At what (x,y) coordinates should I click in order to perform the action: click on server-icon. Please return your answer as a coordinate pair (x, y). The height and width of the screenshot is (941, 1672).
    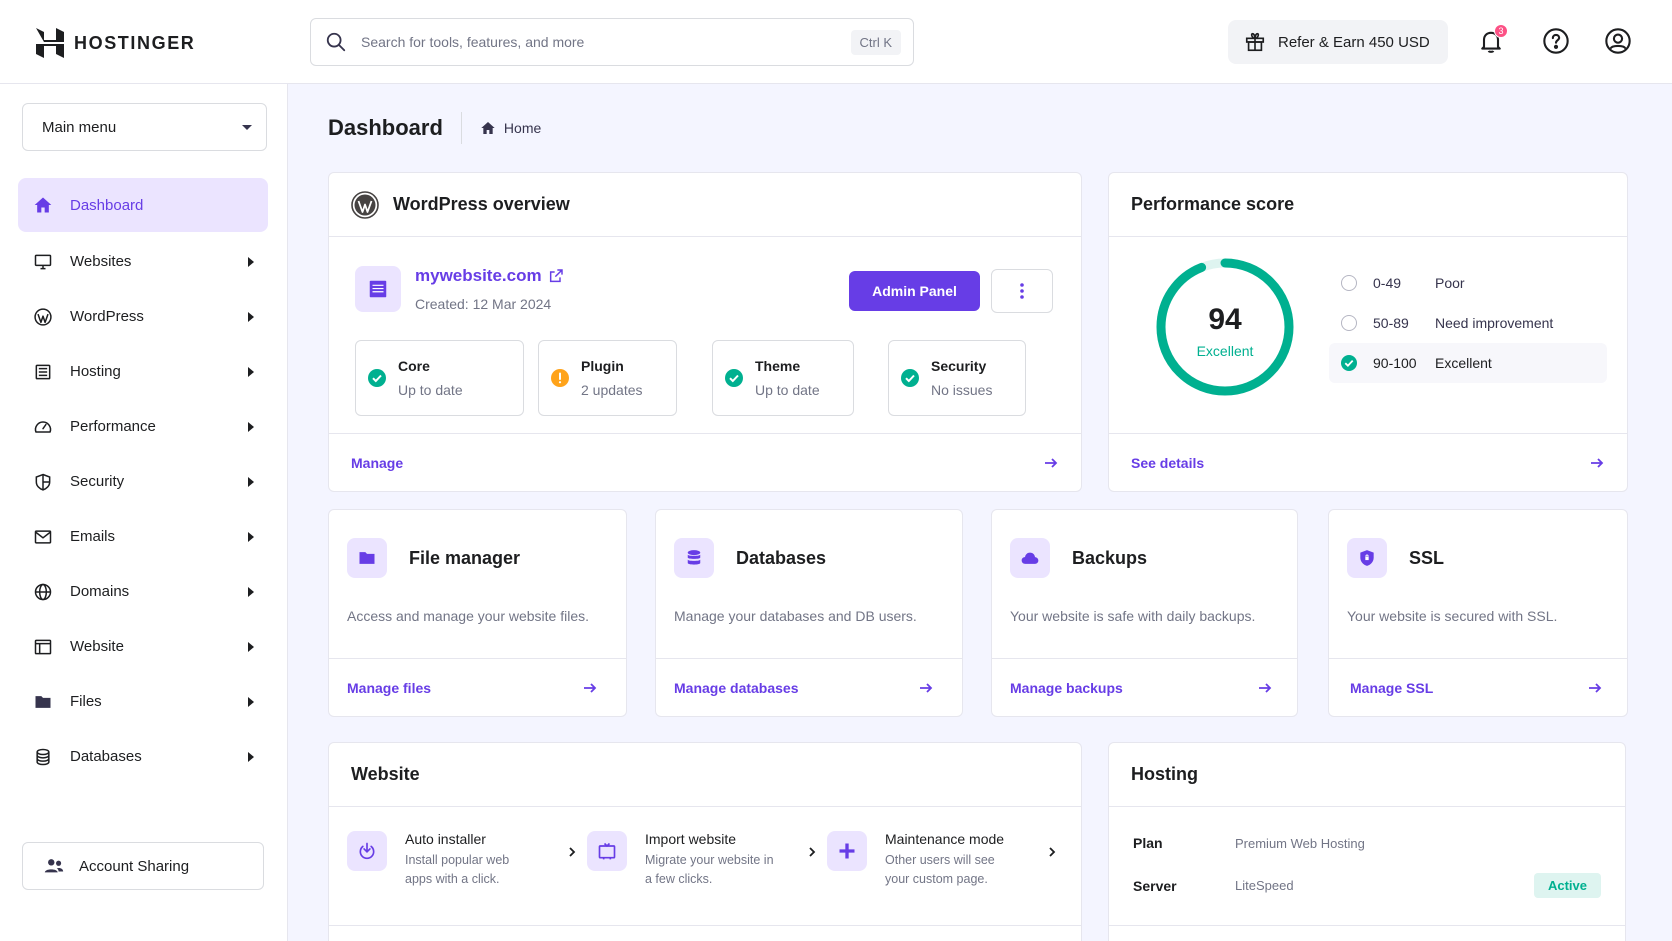
    Looking at the image, I should click on (43, 372).